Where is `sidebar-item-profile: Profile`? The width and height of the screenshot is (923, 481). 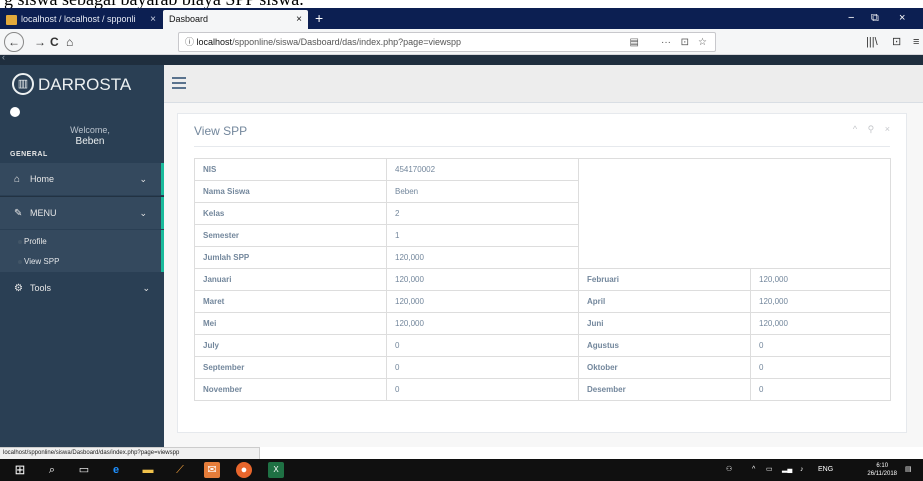
sidebar-item-profile: Profile is located at coordinates (35, 242).